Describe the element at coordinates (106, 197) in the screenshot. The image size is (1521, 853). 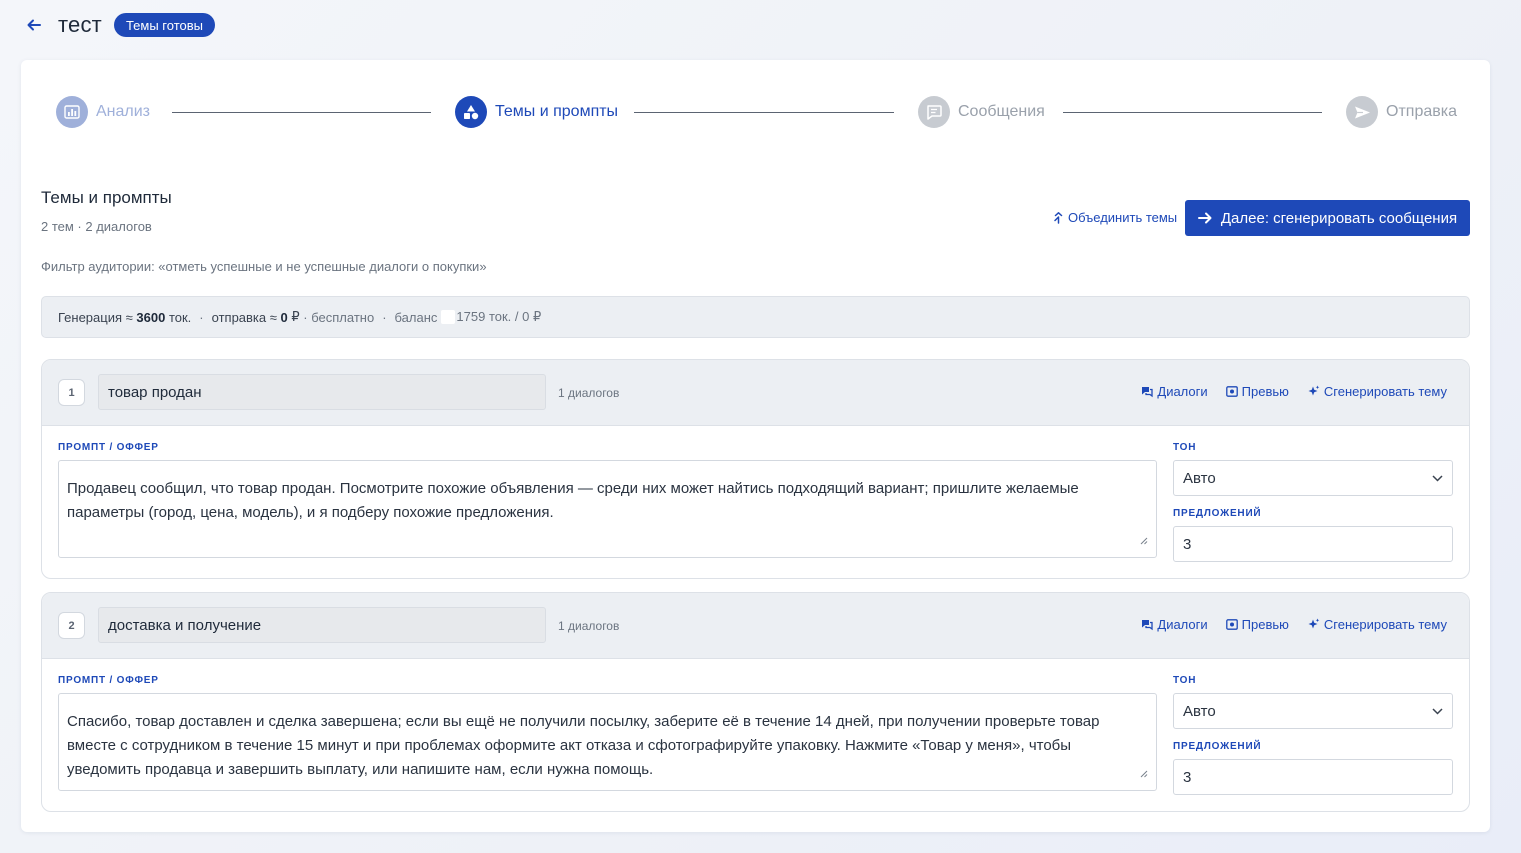
I see `section-title: Темы и промпты` at that location.